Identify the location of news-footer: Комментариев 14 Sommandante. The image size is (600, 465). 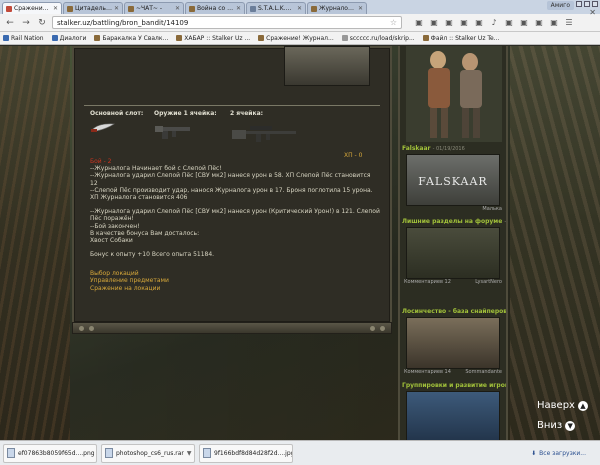
(453, 372).